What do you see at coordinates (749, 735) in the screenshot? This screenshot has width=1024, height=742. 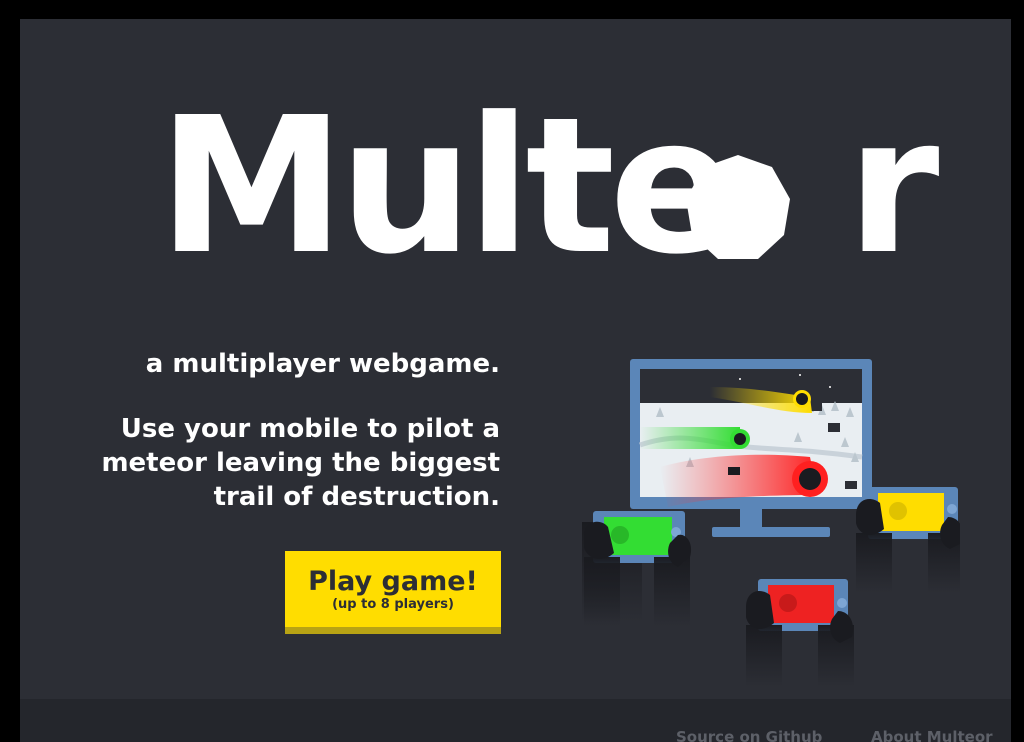 I see `source-on-github-link: Source on Github` at bounding box center [749, 735].